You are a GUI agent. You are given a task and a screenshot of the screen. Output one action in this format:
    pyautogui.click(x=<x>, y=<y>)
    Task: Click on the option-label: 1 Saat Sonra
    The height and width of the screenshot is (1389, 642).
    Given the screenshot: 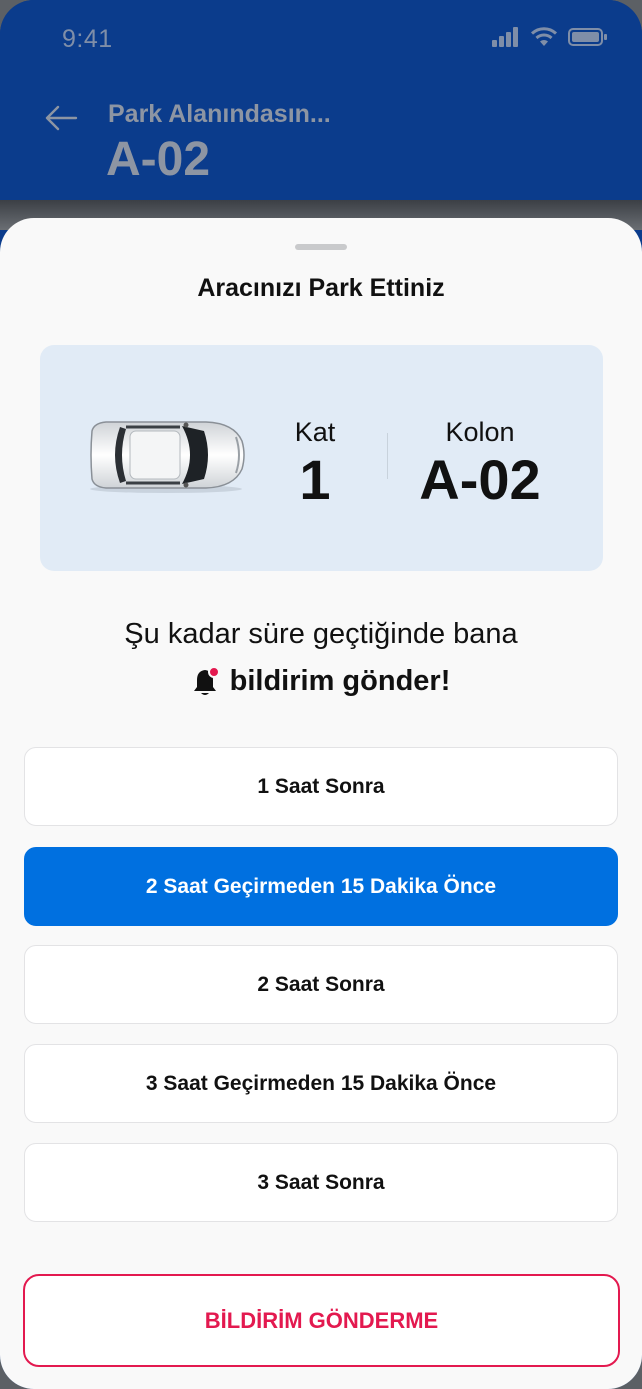 What is the action you would take?
    pyautogui.click(x=321, y=786)
    